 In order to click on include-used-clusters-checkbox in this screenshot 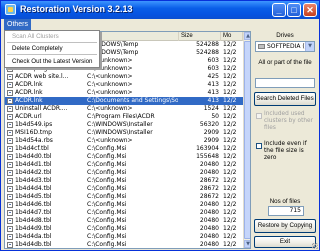, I will do `click(259, 116)`.